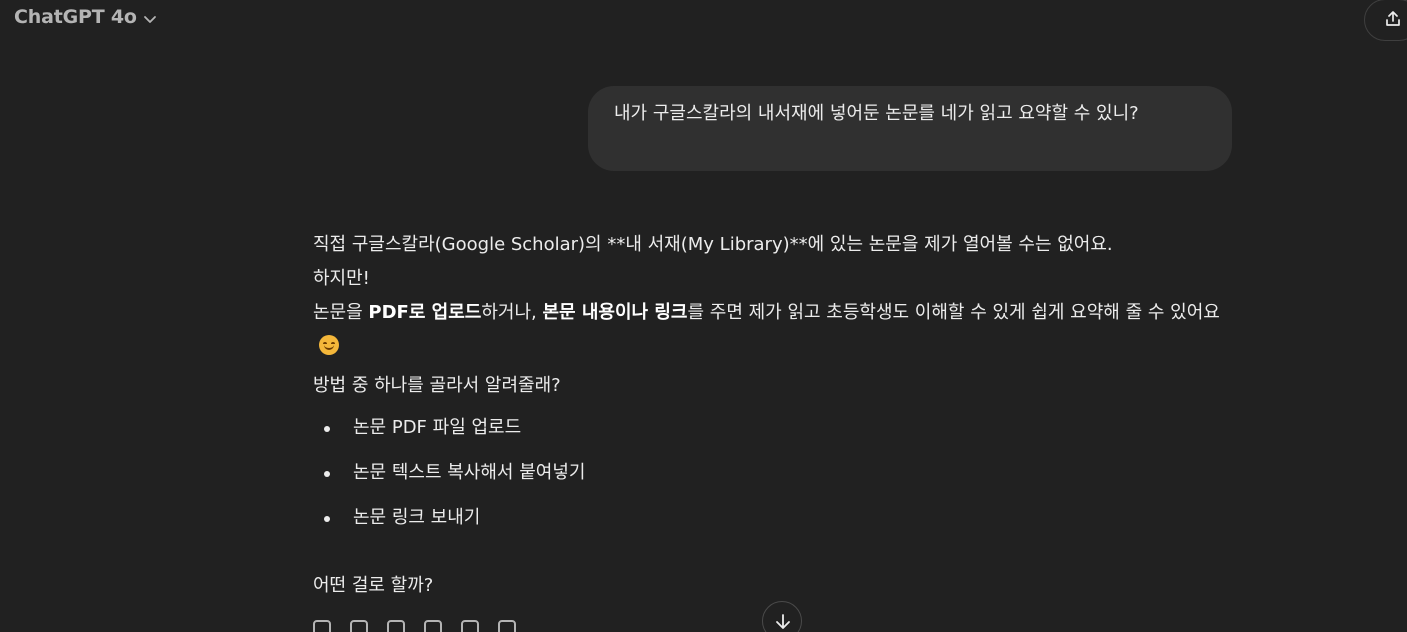 The width and height of the screenshot is (1407, 632). I want to click on assistant-closing: 어떤 걸로 할까?, so click(373, 585).